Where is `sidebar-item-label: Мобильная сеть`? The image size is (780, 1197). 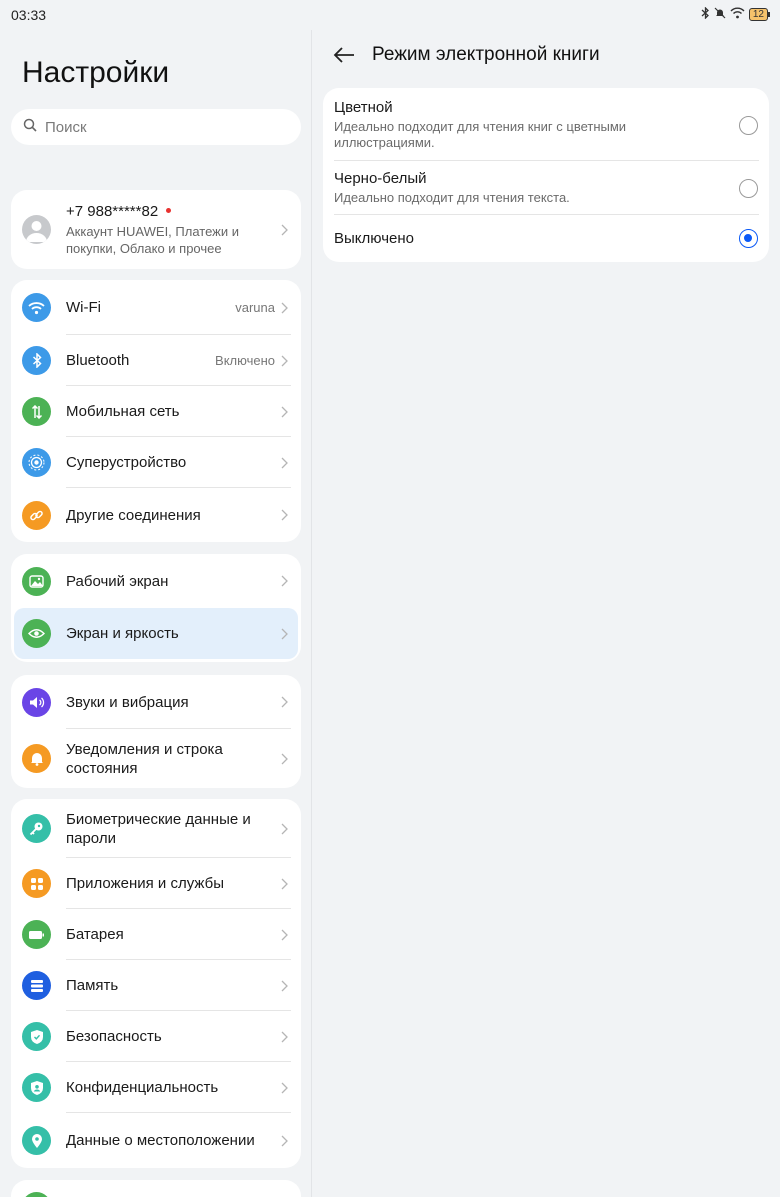
sidebar-item-label: Мобильная сеть is located at coordinates (123, 411).